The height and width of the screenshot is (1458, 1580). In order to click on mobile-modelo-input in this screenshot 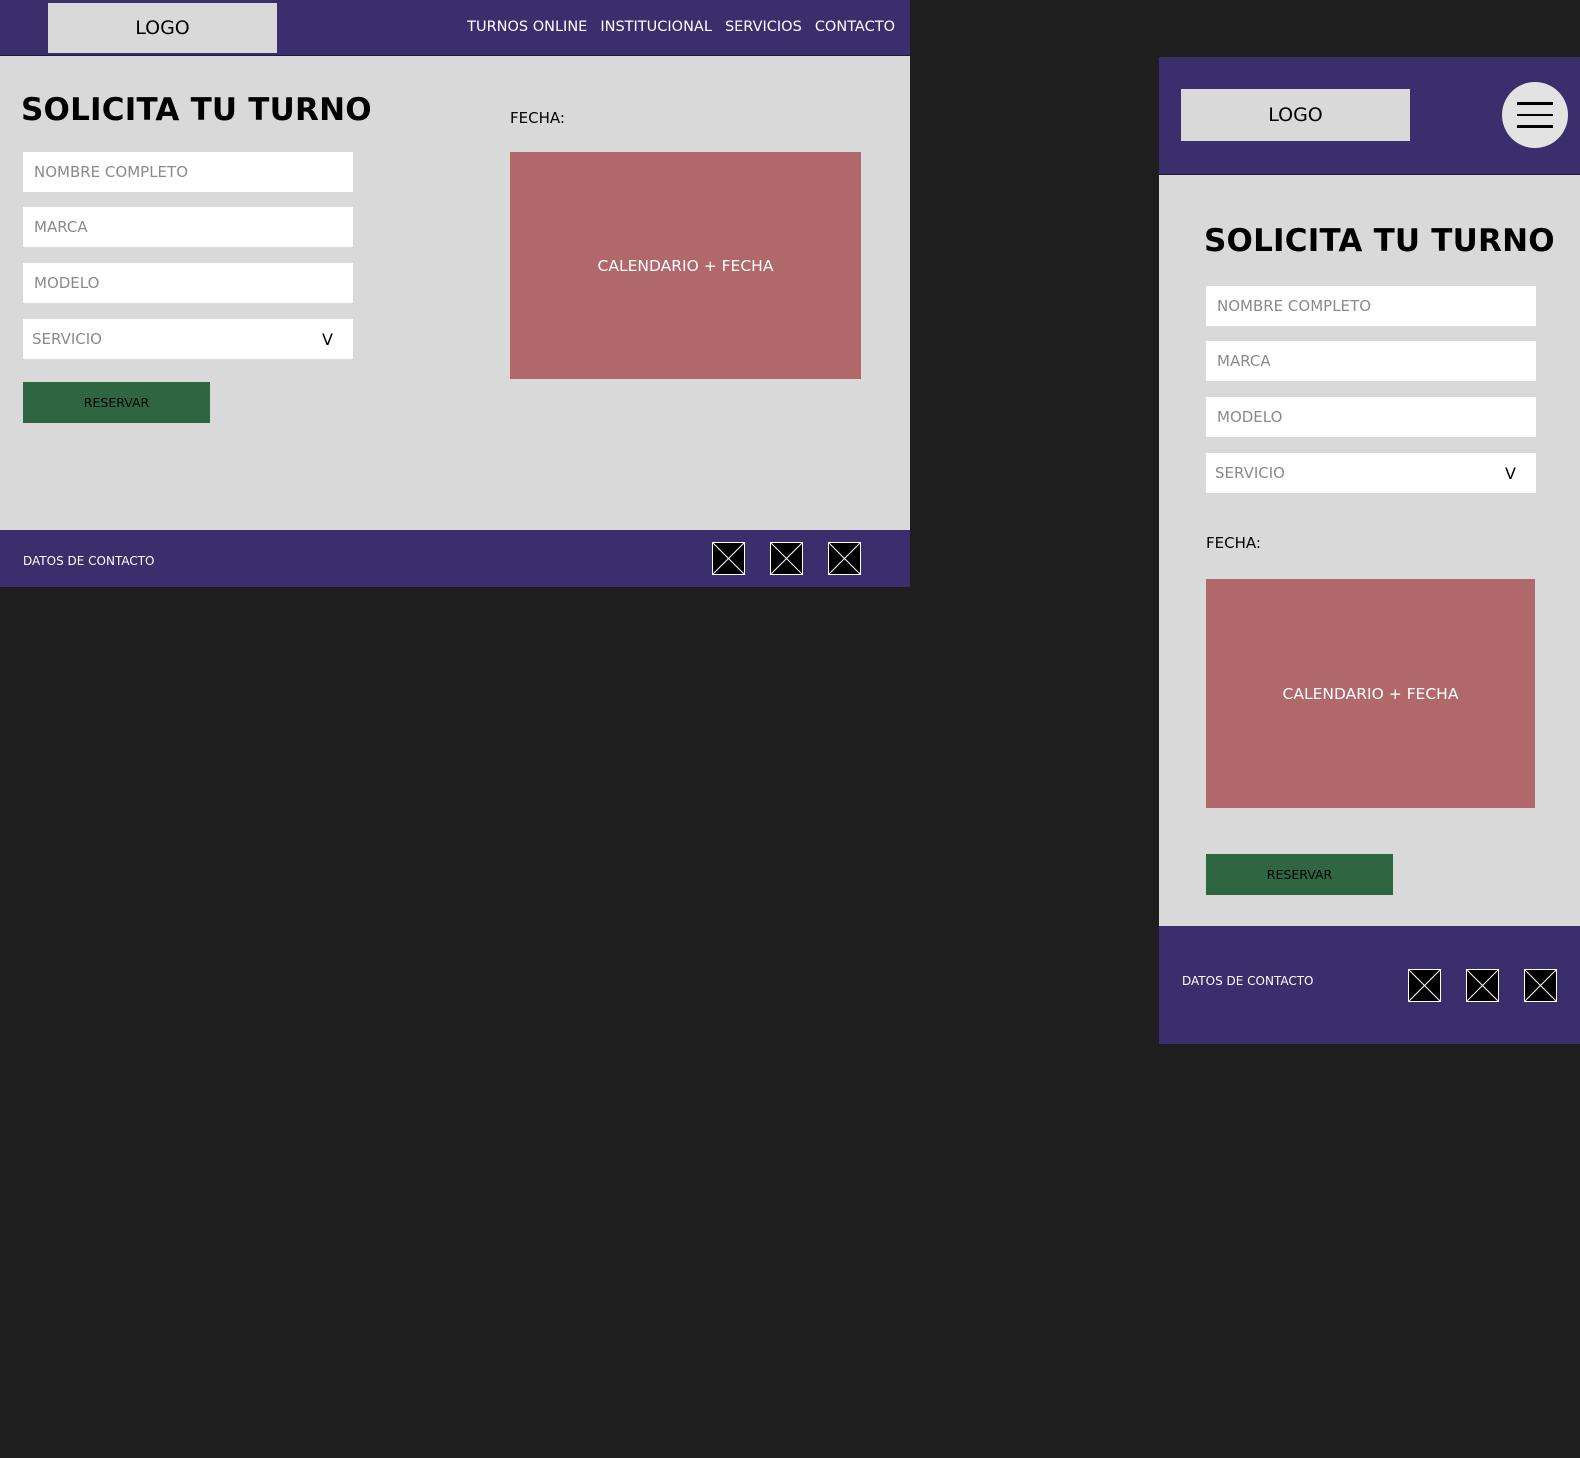, I will do `click(1371, 417)`.